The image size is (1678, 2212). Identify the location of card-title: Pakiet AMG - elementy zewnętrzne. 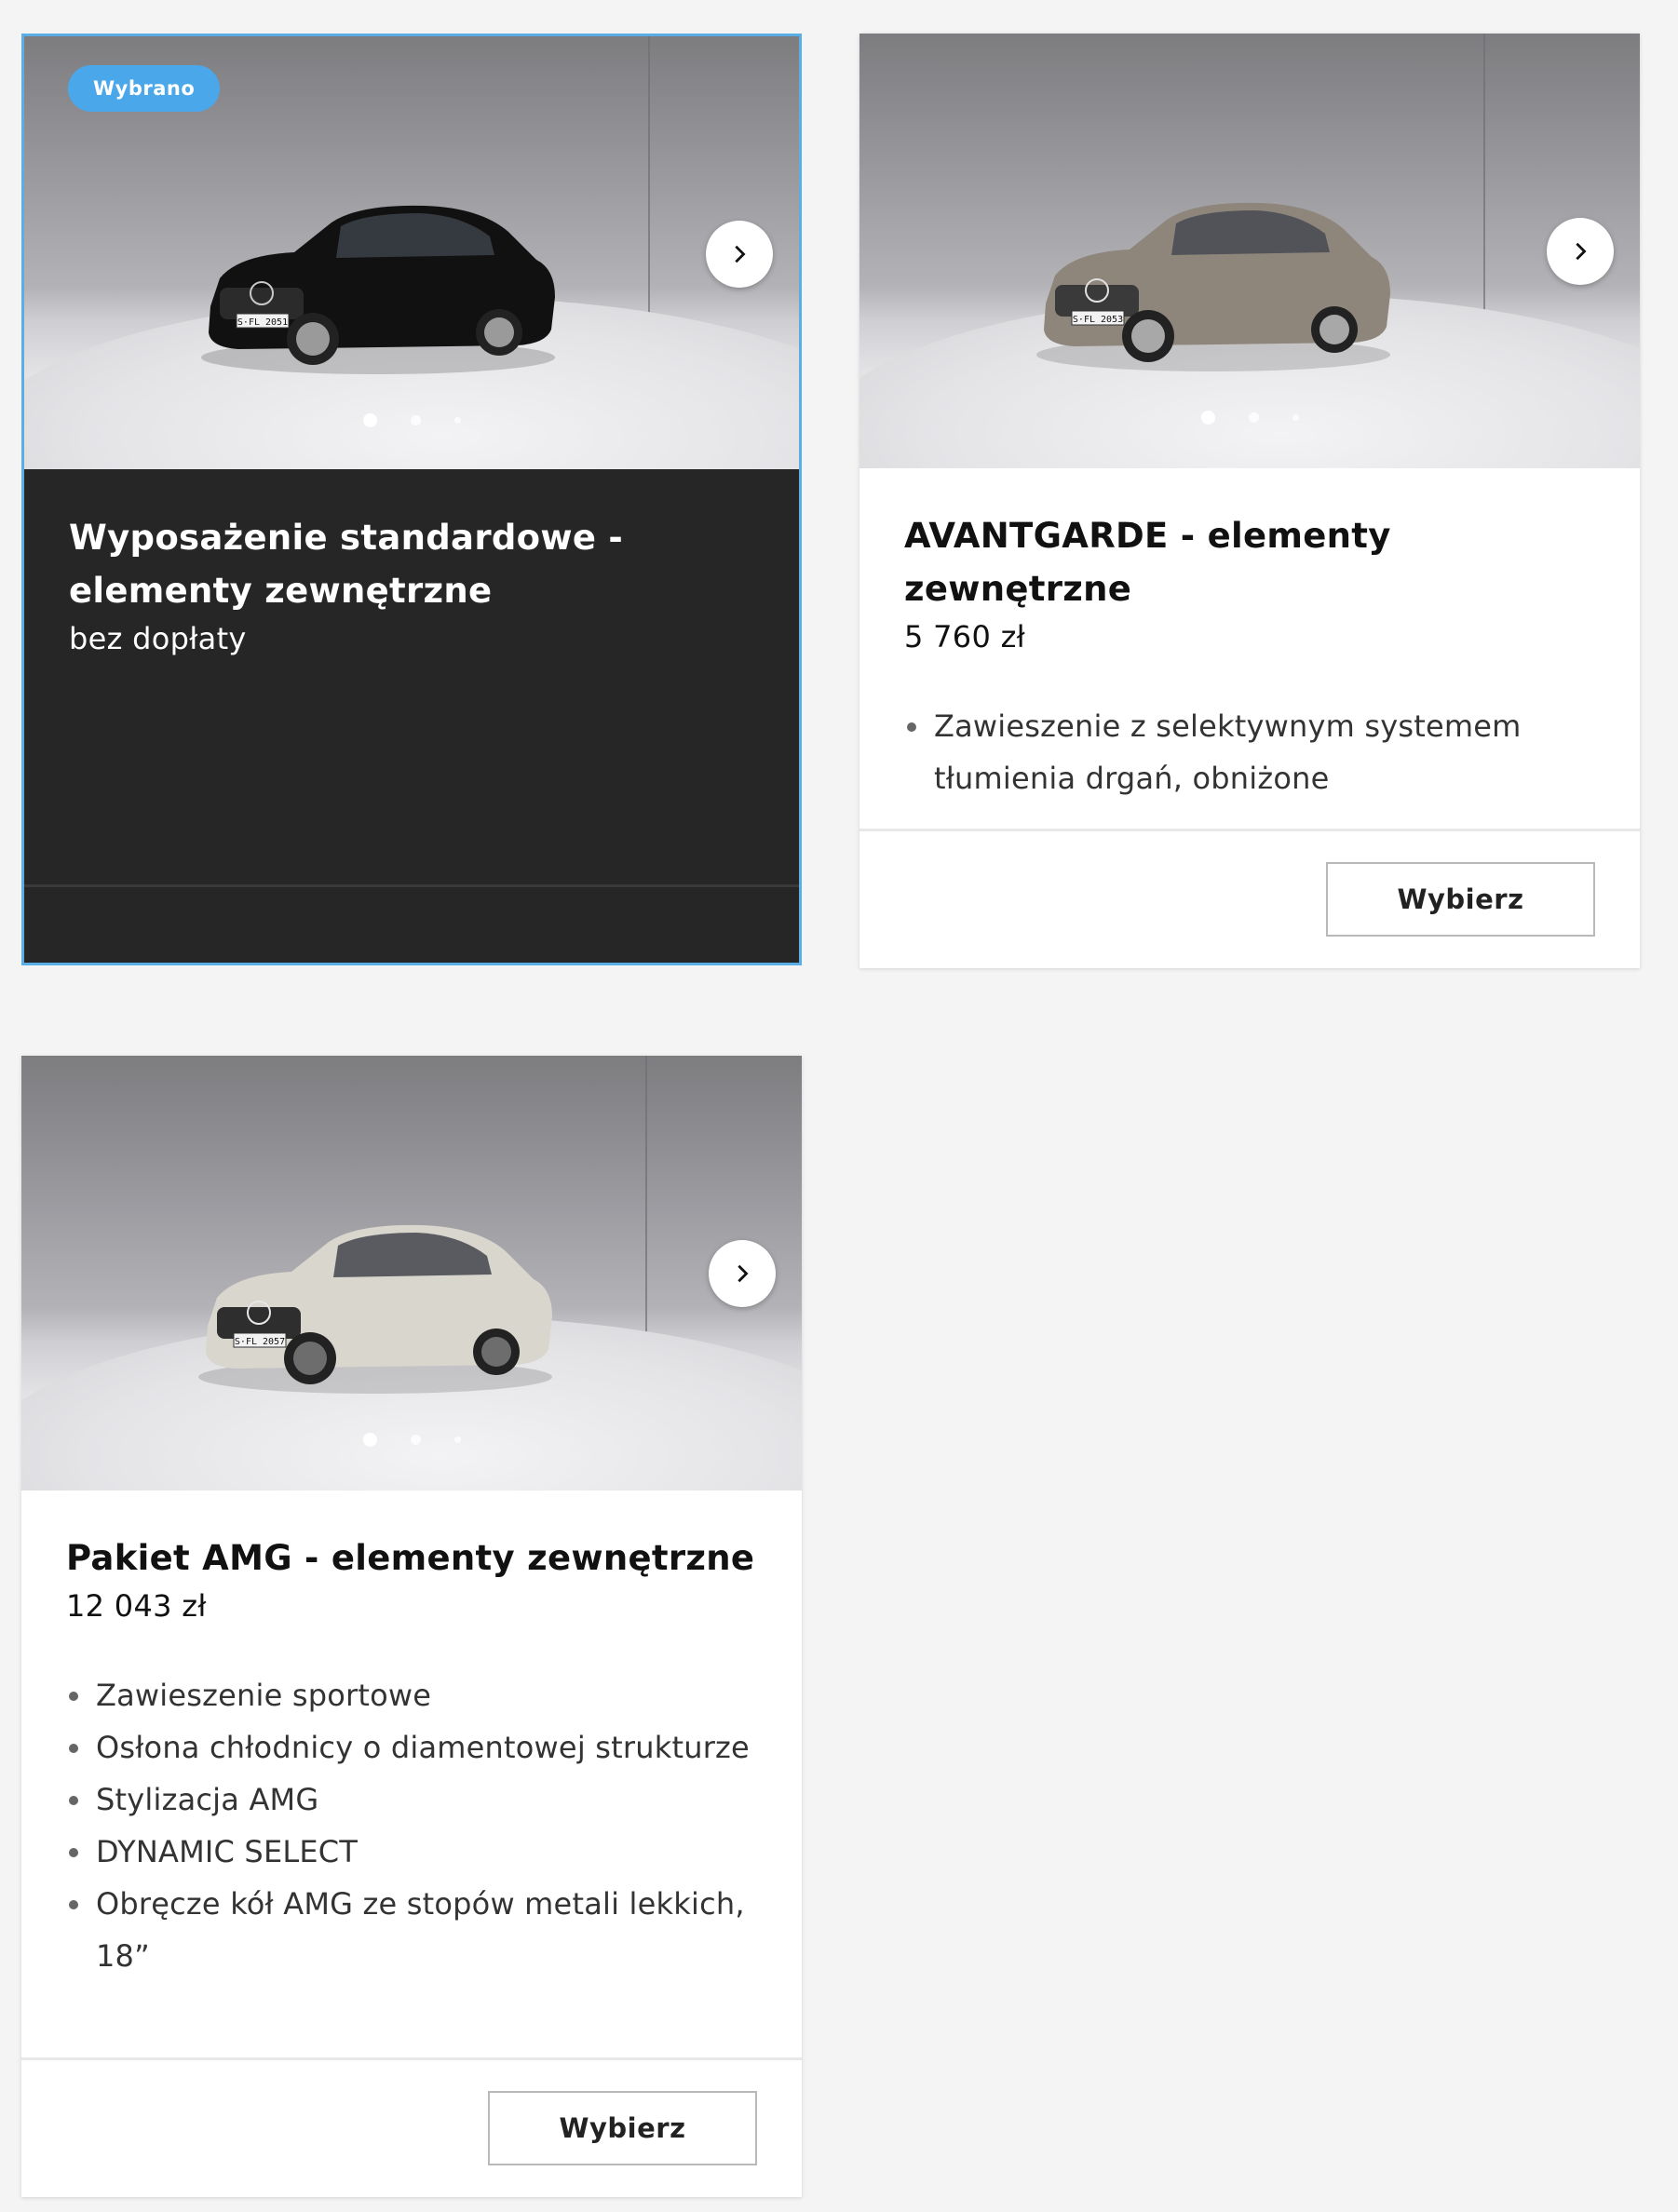
(410, 1558).